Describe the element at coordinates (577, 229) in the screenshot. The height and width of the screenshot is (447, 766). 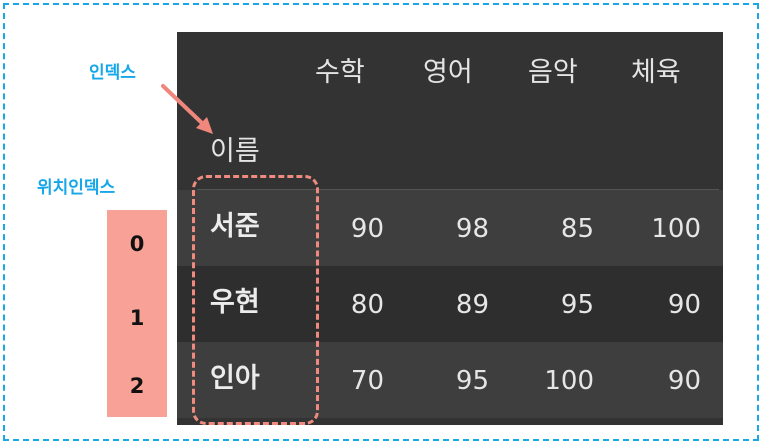
I see `table-cell: 85` at that location.